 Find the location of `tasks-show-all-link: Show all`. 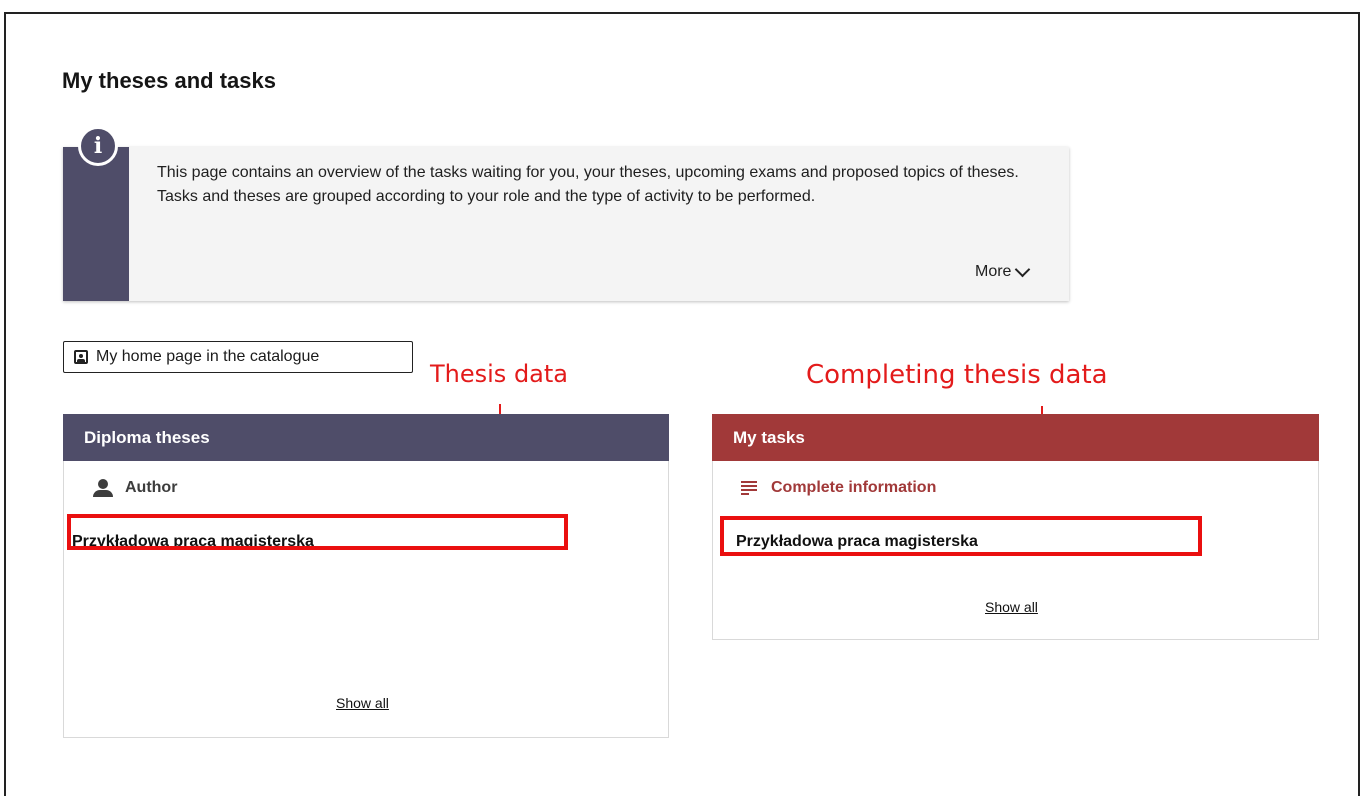

tasks-show-all-link: Show all is located at coordinates (1011, 607).